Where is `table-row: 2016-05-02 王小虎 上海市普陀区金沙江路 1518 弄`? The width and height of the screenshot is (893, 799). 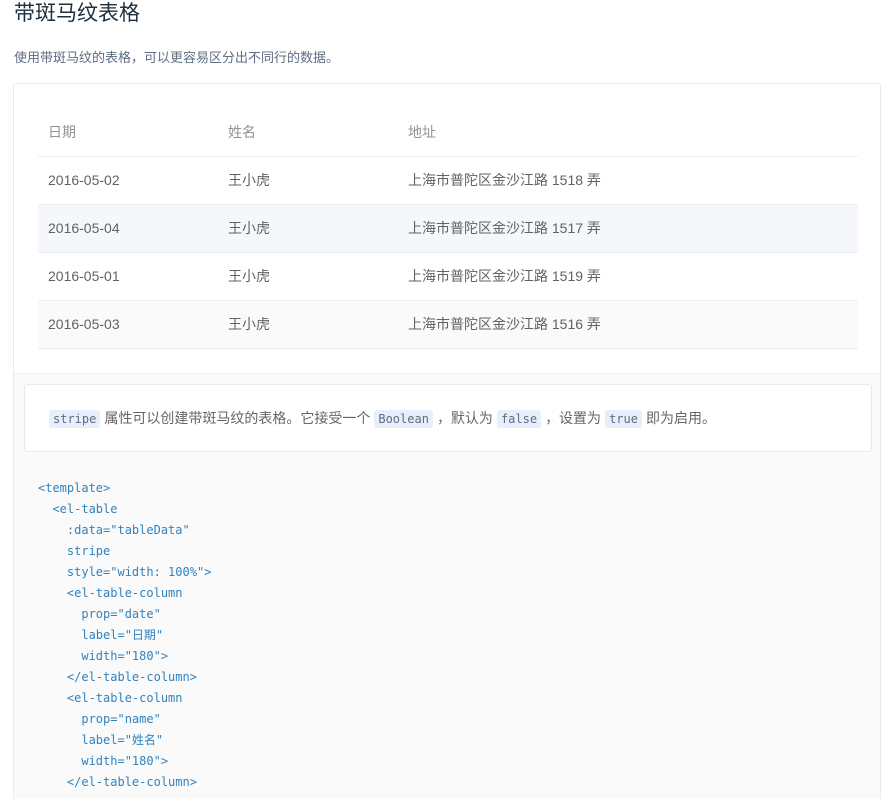 table-row: 2016-05-02 王小虎 上海市普陀区金沙江路 1518 弄 is located at coordinates (448, 180).